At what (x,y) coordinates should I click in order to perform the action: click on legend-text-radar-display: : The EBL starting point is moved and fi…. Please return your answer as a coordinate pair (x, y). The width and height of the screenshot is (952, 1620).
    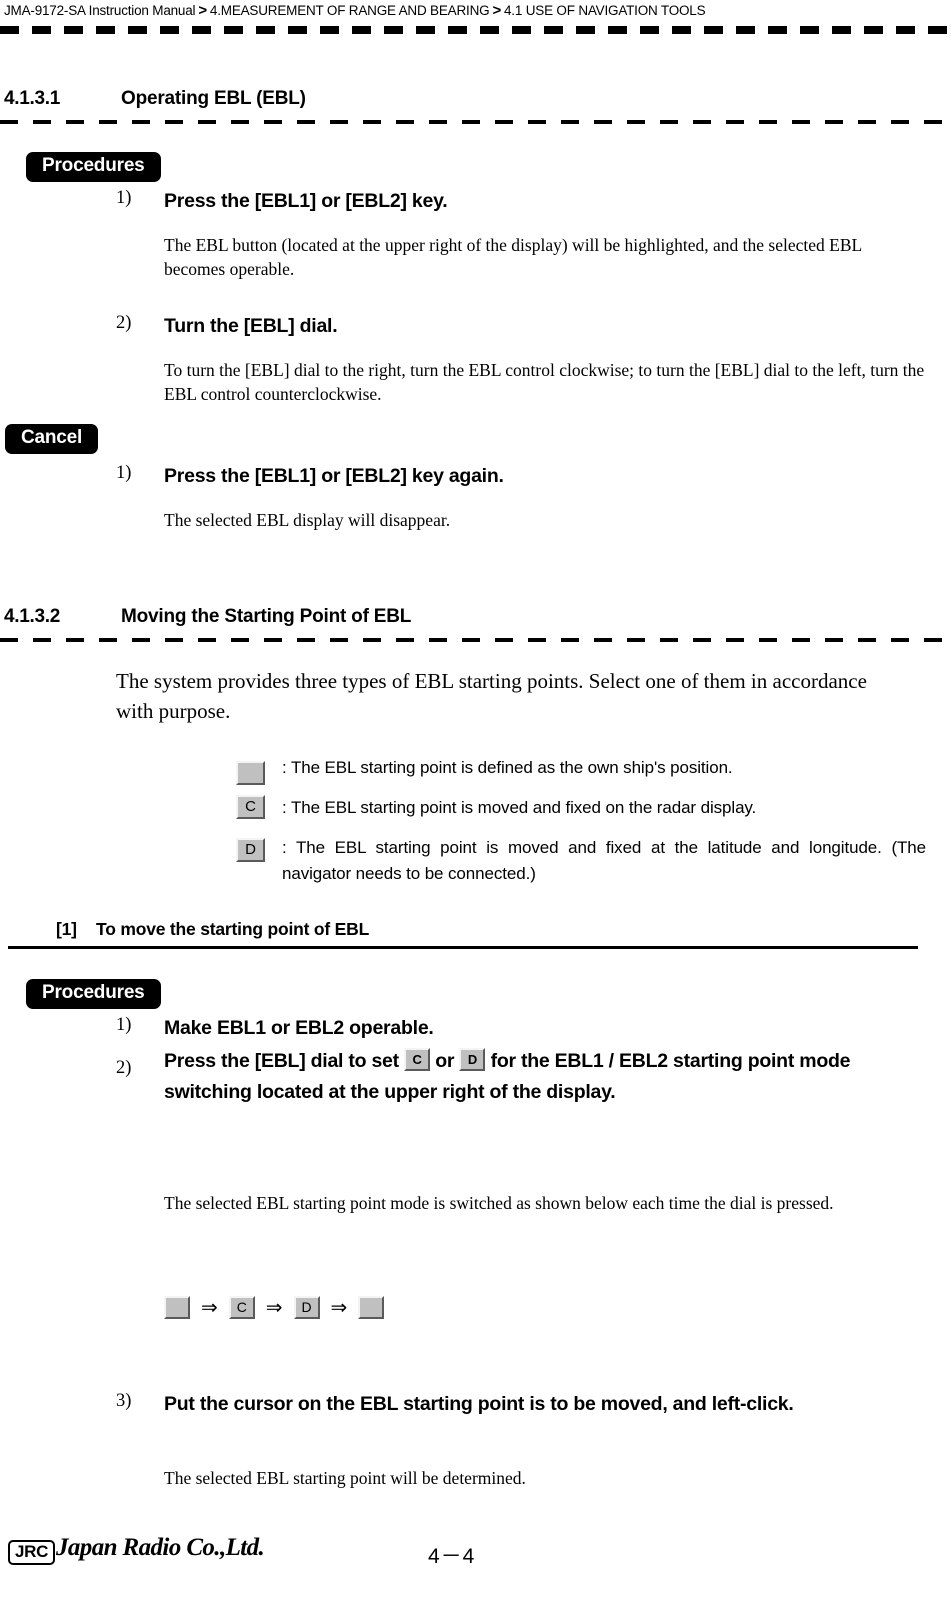
    Looking at the image, I should click on (519, 807).